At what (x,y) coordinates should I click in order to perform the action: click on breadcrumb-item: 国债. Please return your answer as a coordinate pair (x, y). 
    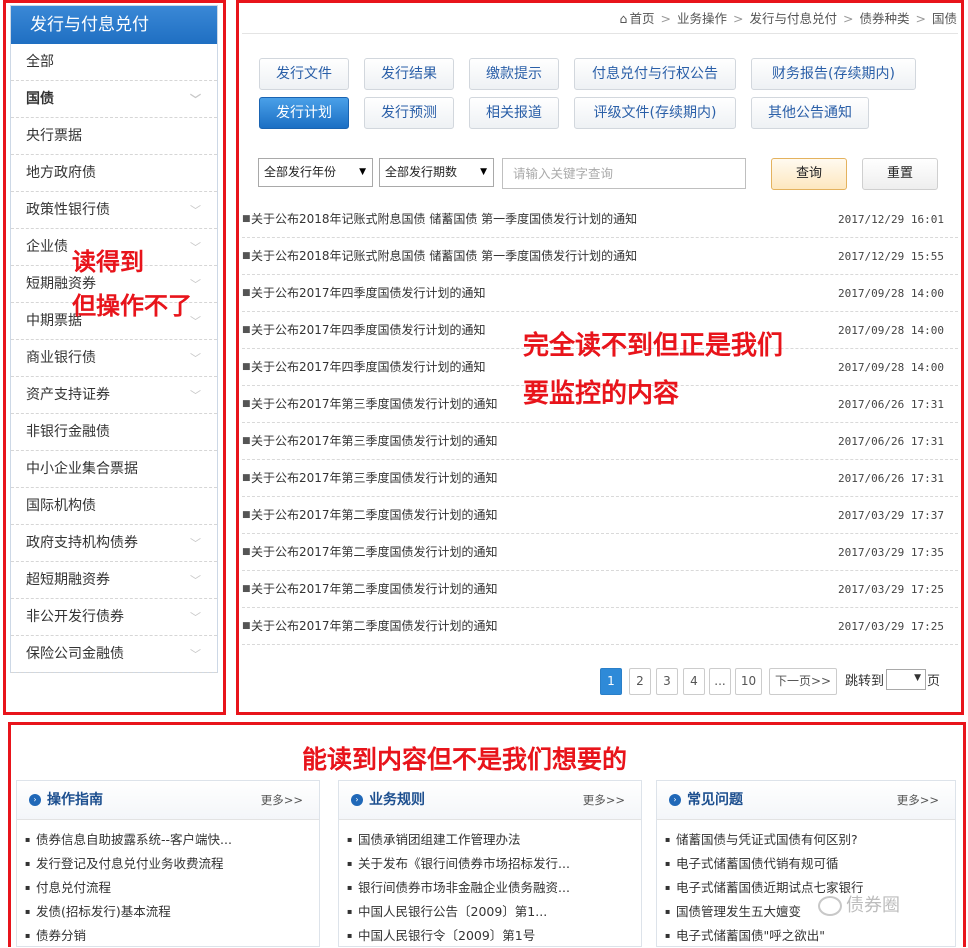
    Looking at the image, I should click on (944, 18).